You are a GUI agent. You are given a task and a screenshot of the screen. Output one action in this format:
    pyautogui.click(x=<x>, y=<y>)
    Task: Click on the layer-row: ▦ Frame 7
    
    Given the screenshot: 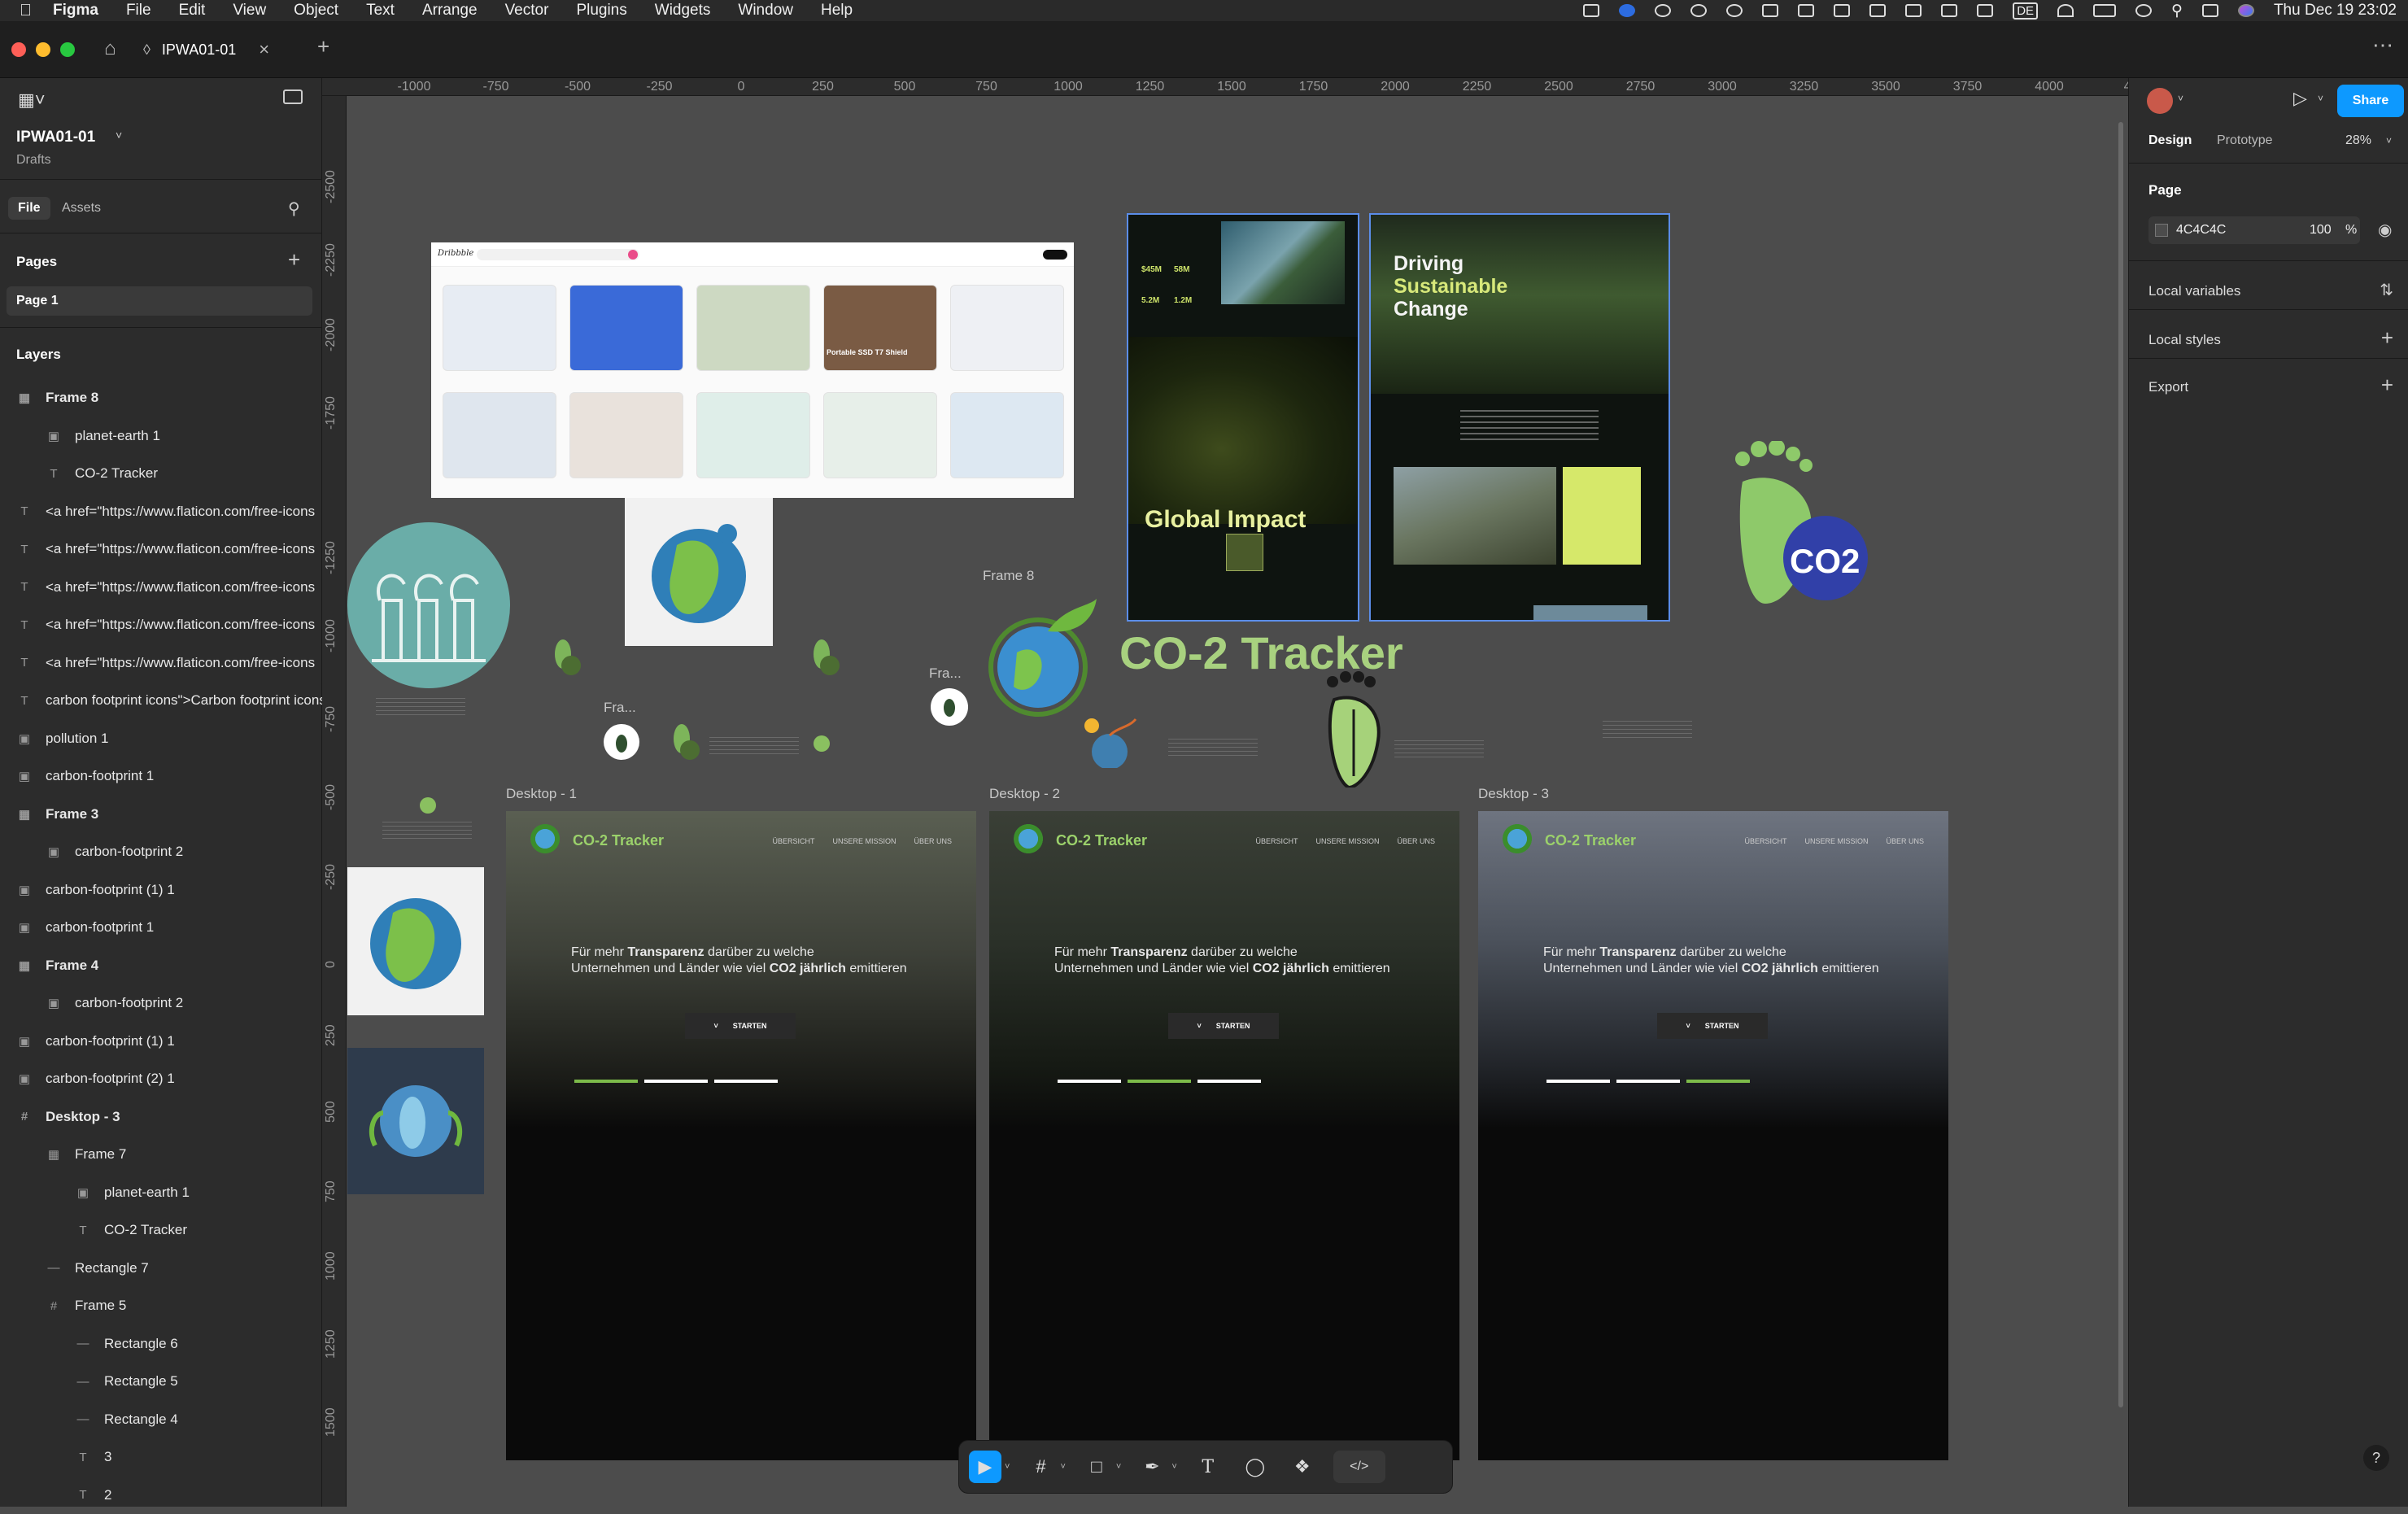 What is the action you would take?
    pyautogui.click(x=161, y=1154)
    